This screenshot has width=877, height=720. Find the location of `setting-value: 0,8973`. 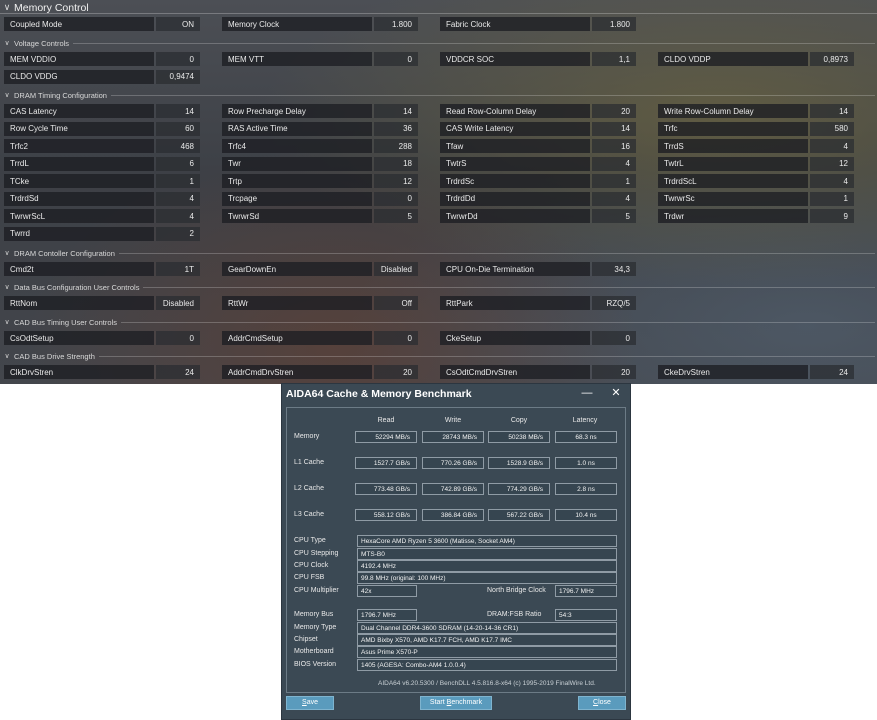

setting-value: 0,8973 is located at coordinates (832, 59).